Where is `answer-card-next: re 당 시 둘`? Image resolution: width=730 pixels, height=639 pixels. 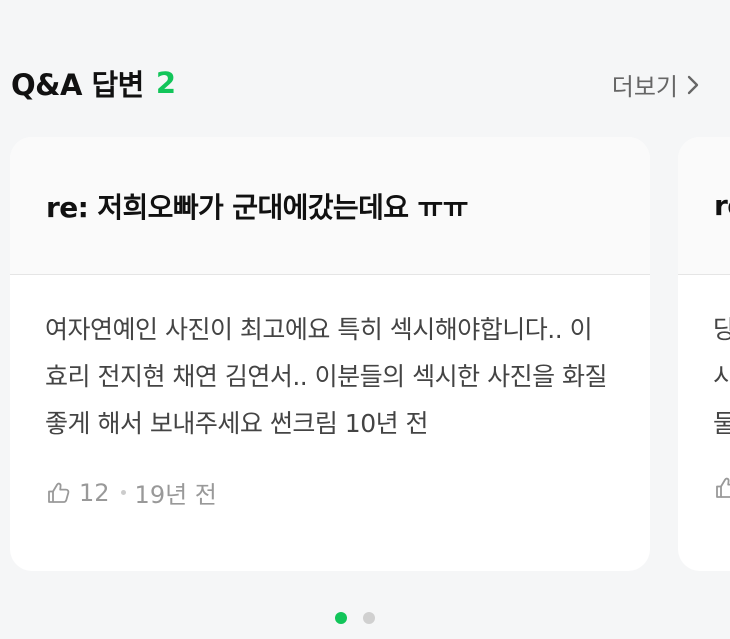 answer-card-next: re 당 시 둘 is located at coordinates (704, 354).